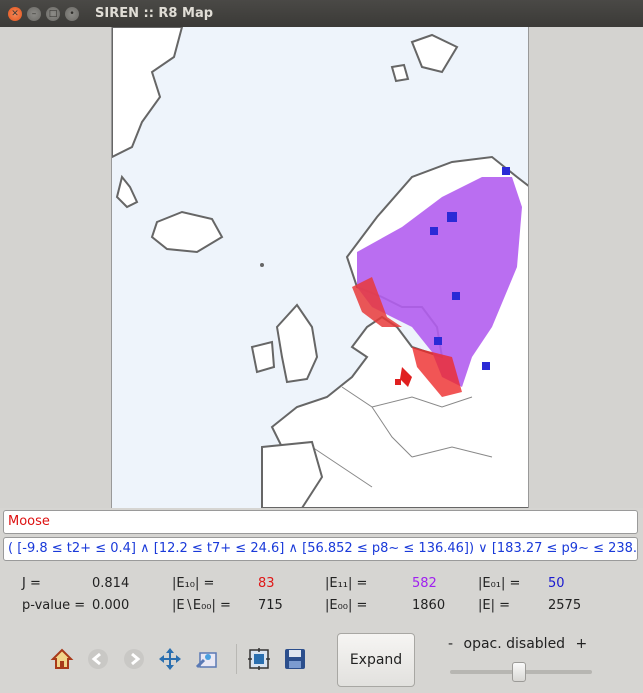 This screenshot has width=643, height=693. What do you see at coordinates (53, 13) in the screenshot?
I see `maximize-window-button: □` at bounding box center [53, 13].